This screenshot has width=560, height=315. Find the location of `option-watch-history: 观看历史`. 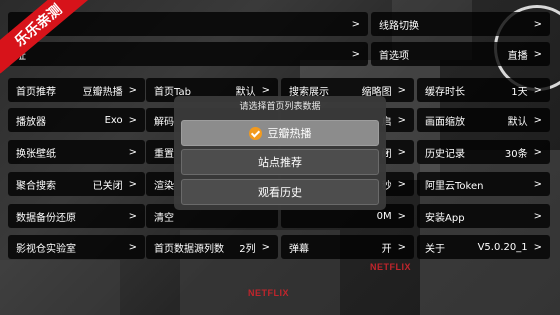

option-watch-history: 观看历史 is located at coordinates (280, 192).